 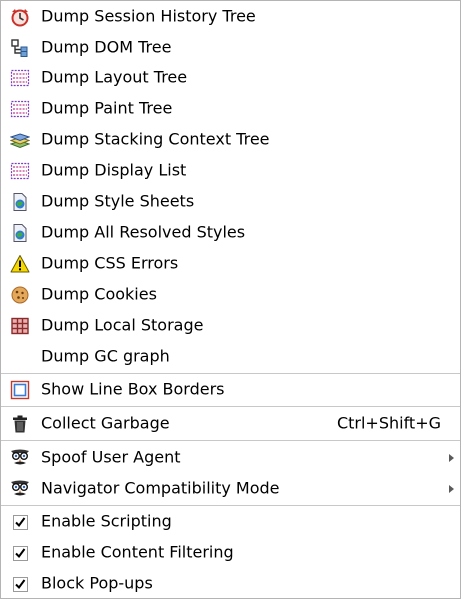 What do you see at coordinates (20, 264) in the screenshot?
I see `warning-icon` at bounding box center [20, 264].